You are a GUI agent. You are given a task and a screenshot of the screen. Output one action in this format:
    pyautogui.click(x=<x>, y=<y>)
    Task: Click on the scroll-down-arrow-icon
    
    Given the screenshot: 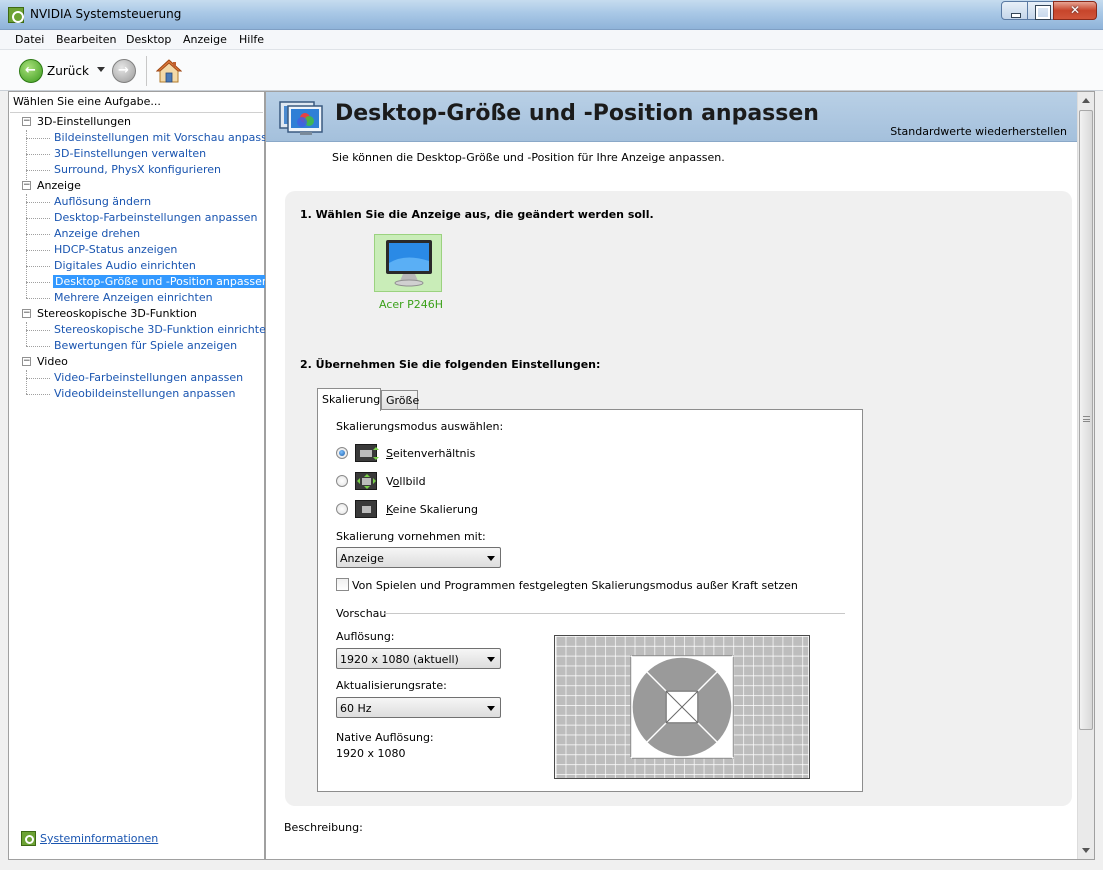 What is the action you would take?
    pyautogui.click(x=1086, y=850)
    